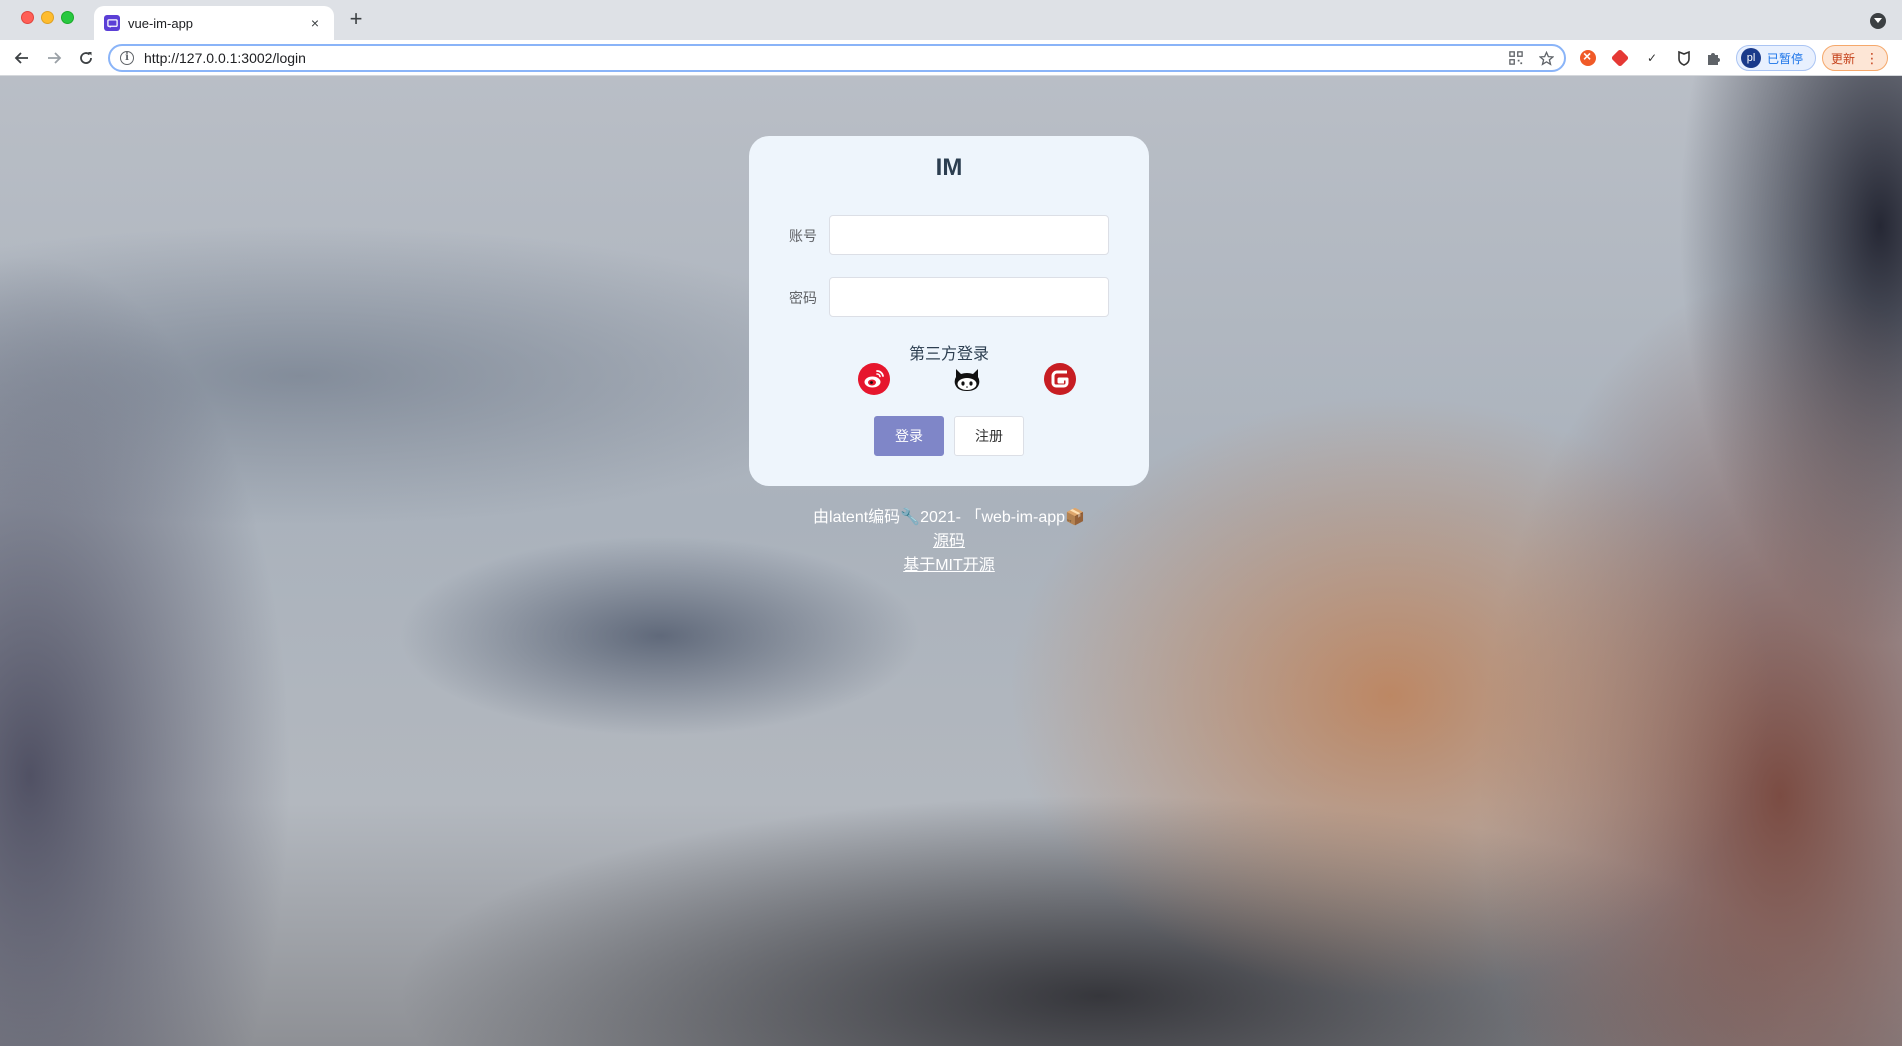 Image resolution: width=1902 pixels, height=1046 pixels. Describe the element at coordinates (214, 23) in the screenshot. I see `browser-tab-active: vue-im-app ×` at that location.